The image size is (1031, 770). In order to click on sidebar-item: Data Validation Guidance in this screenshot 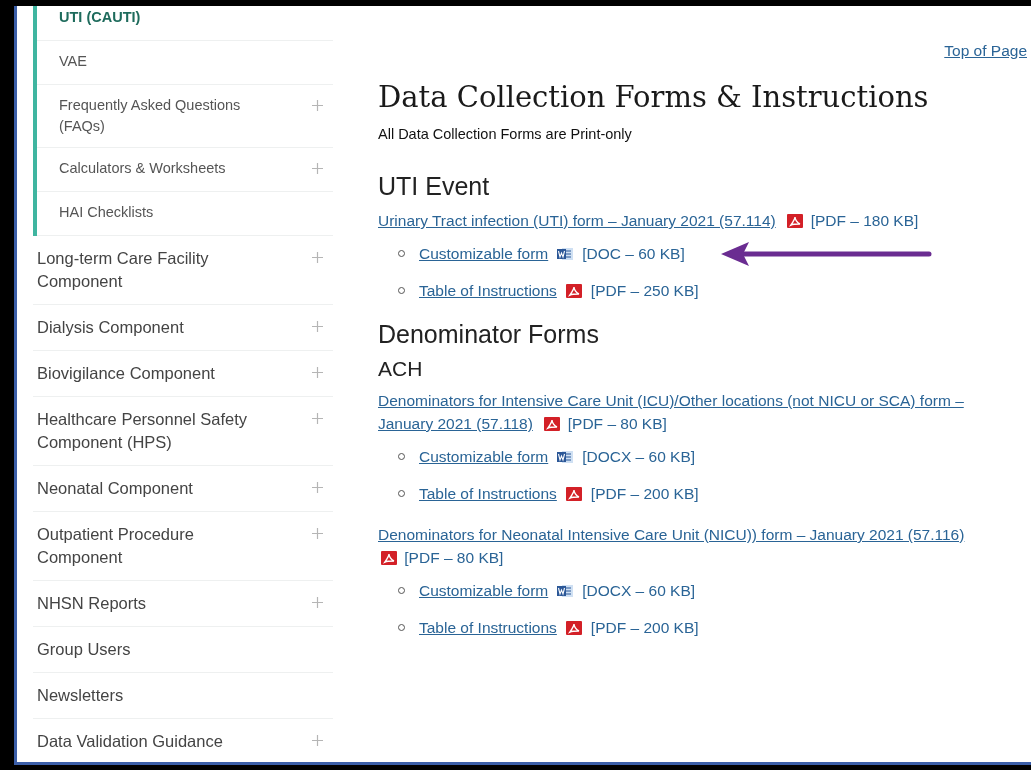, I will do `click(183, 740)`.